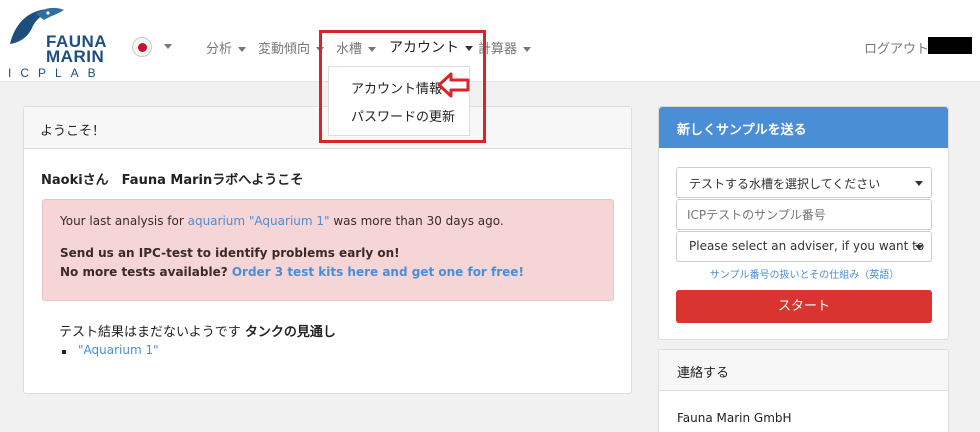 The image size is (980, 432). Describe the element at coordinates (56, 73) in the screenshot. I see `logo-subtitle: ICPLAB` at that location.